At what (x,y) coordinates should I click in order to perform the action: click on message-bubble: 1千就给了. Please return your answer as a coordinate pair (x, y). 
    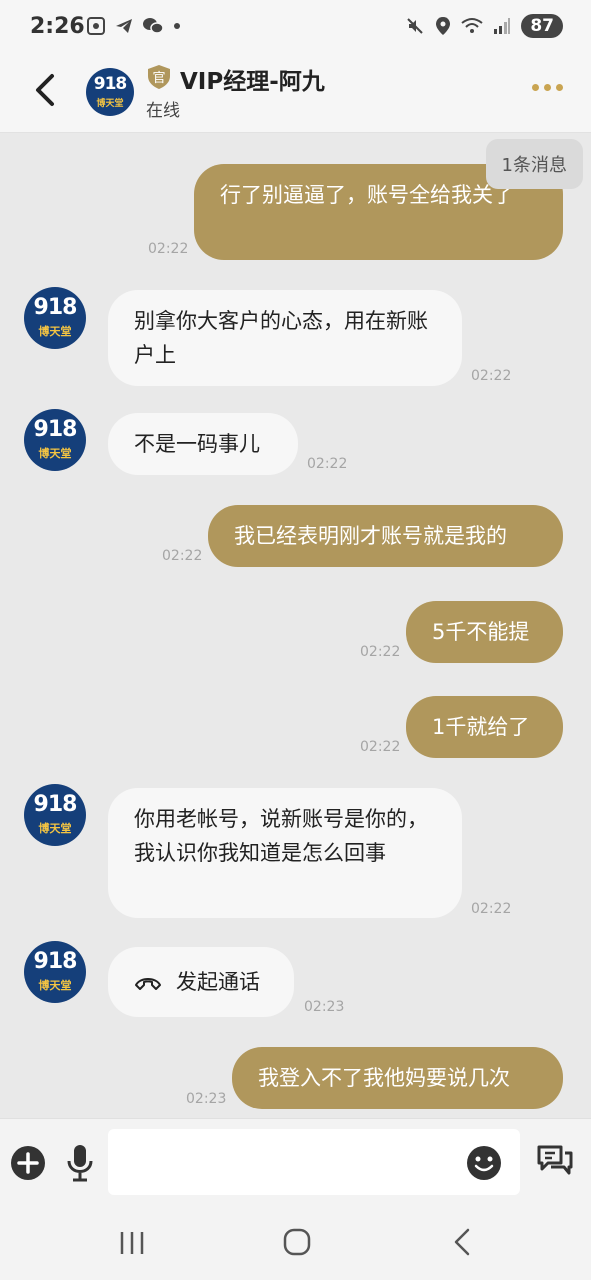
    Looking at the image, I should click on (484, 727).